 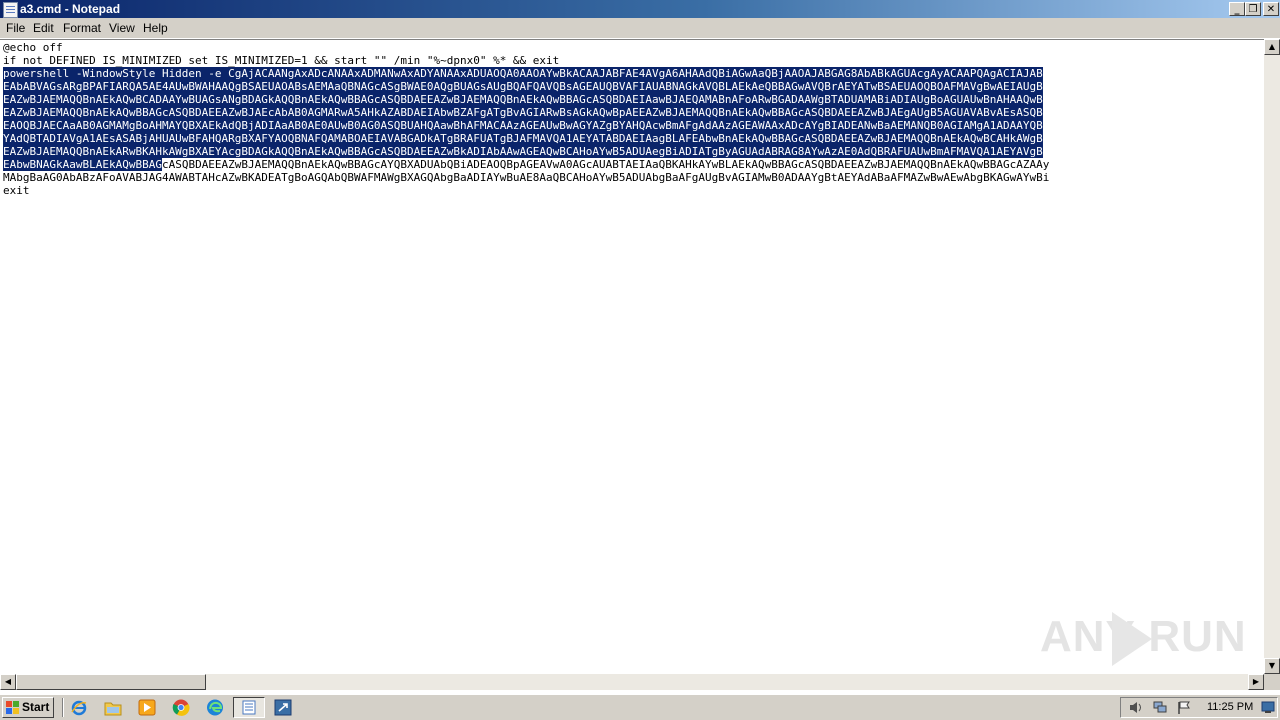 What do you see at coordinates (147, 707) in the screenshot?
I see `media-player-icon` at bounding box center [147, 707].